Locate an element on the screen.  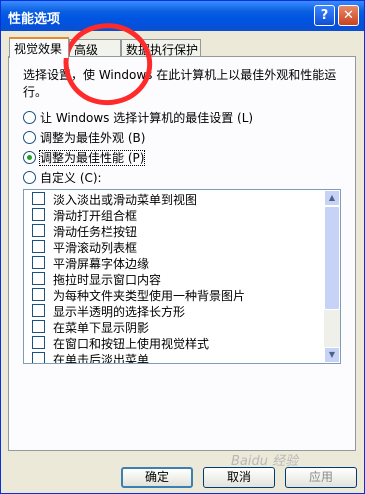
watermark: Baidu 经验 is located at coordinates (265, 461).